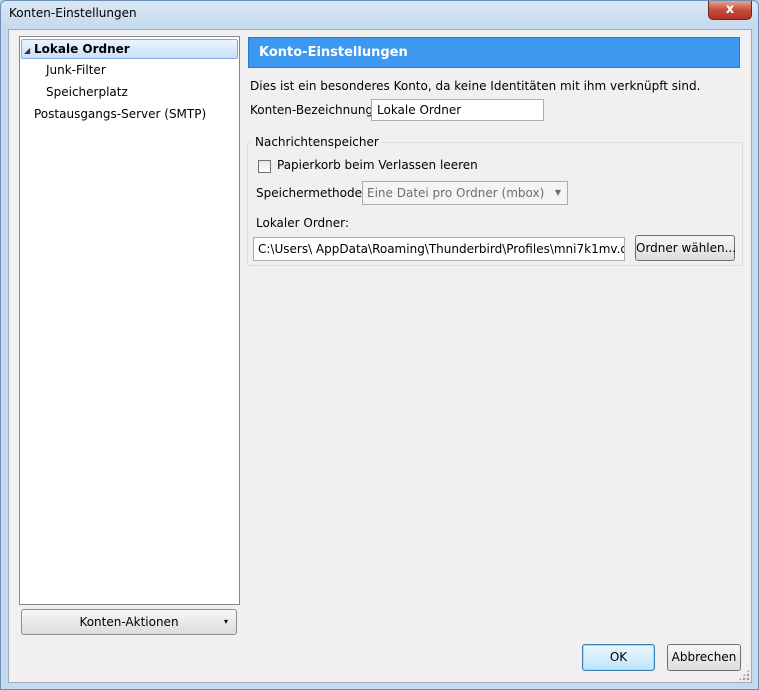  I want to click on expanded-triangle-icon: ◢, so click(29, 51).